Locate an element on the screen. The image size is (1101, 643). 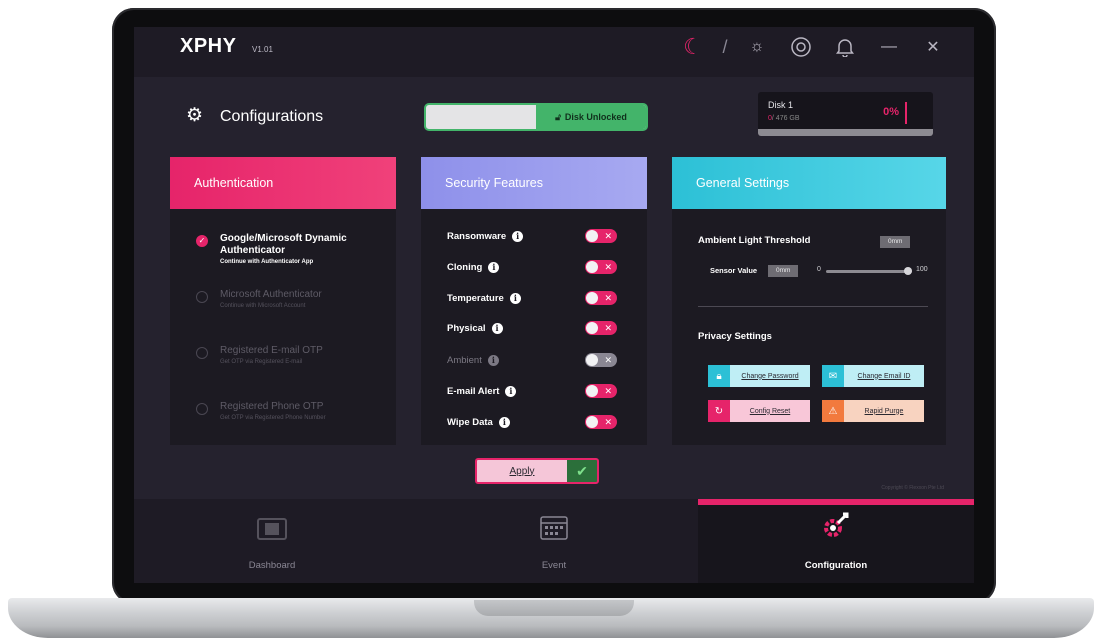
nav-event: Event is located at coordinates (554, 541).